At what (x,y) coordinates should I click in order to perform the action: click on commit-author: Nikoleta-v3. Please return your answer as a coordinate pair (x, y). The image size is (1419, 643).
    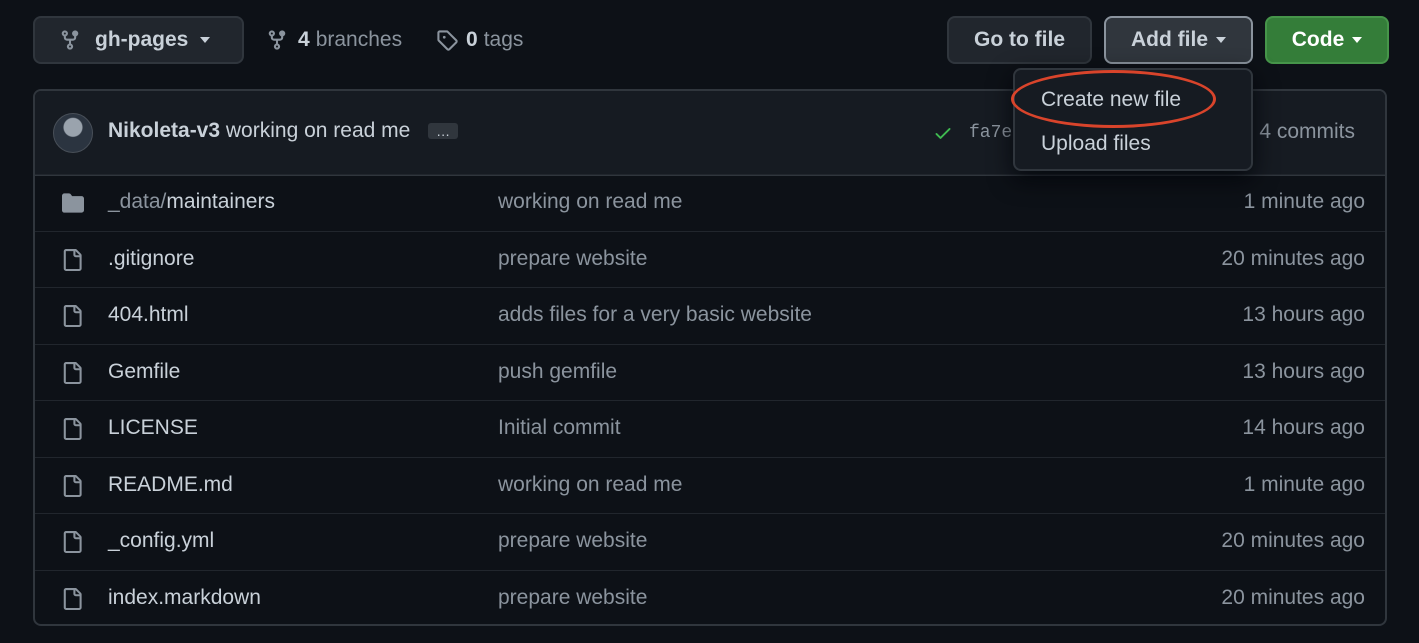
    Looking at the image, I should click on (164, 130).